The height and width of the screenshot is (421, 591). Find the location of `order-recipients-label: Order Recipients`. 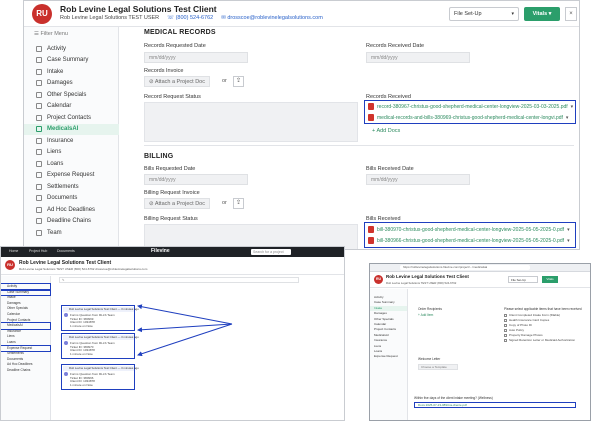

order-recipients-label: Order Recipients is located at coordinates (430, 309).